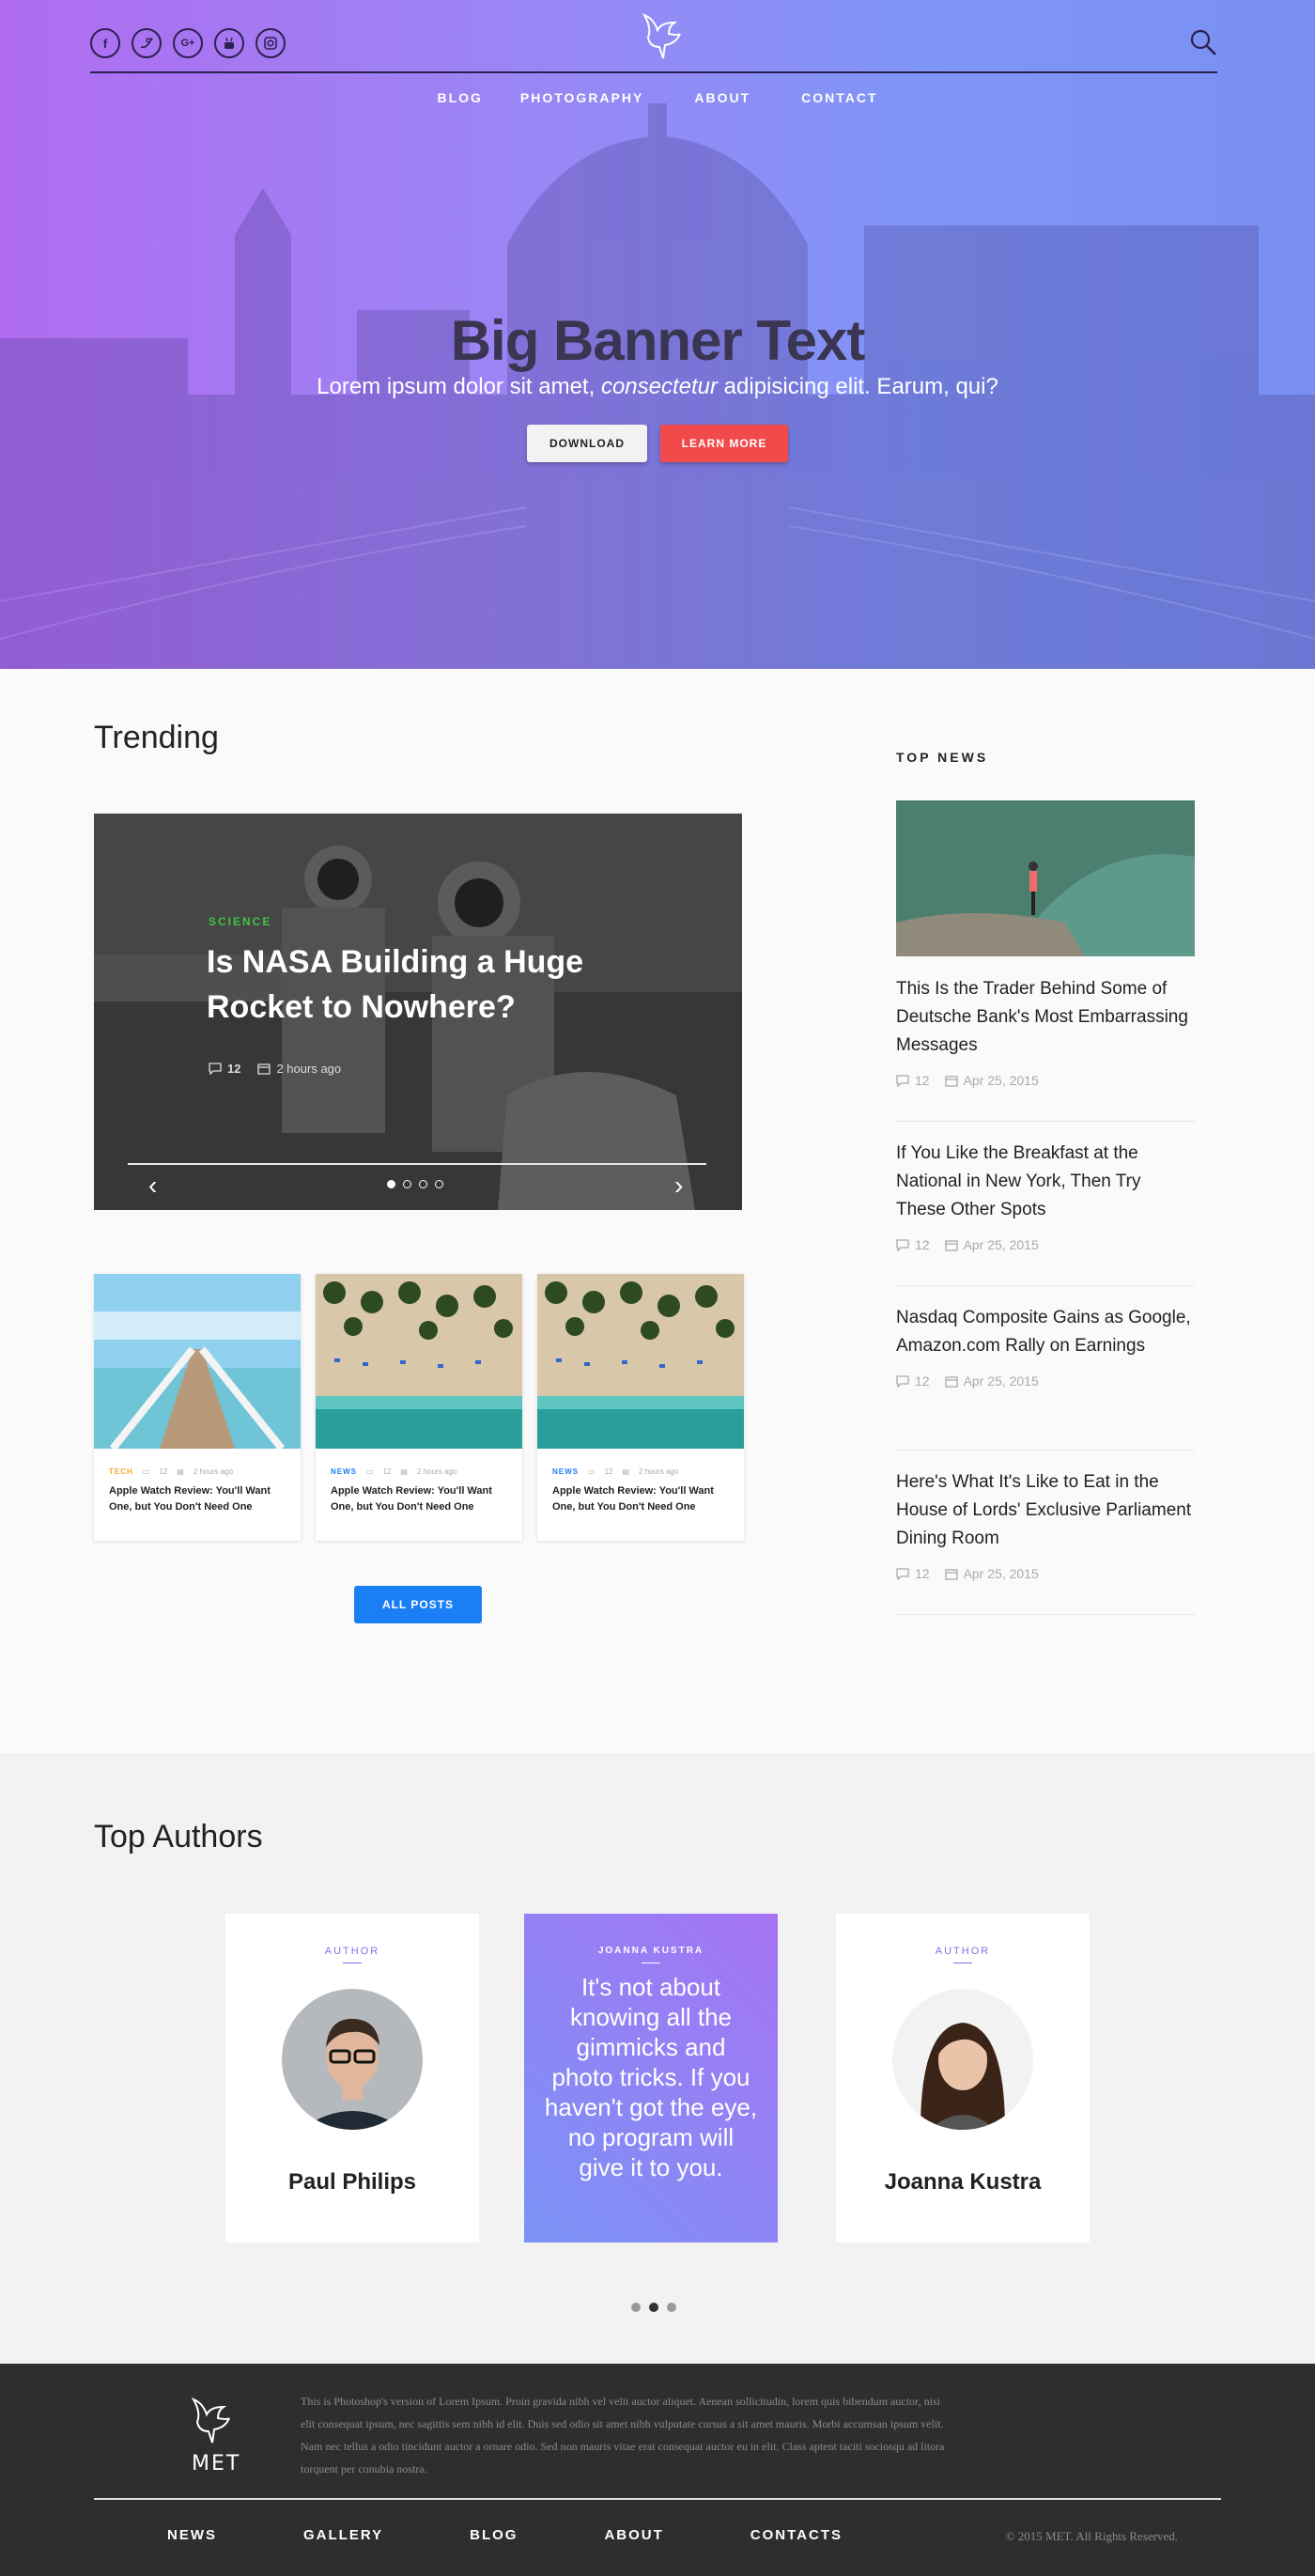 The height and width of the screenshot is (2576, 1315). Describe the element at coordinates (722, 98) in the screenshot. I see `nav-about: ABOUT` at that location.